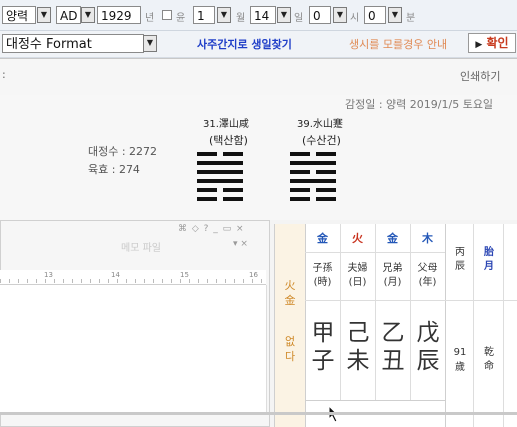  What do you see at coordinates (321, 140) in the screenshot?
I see `hexagram-2-subtitle: (수산건)` at bounding box center [321, 140].